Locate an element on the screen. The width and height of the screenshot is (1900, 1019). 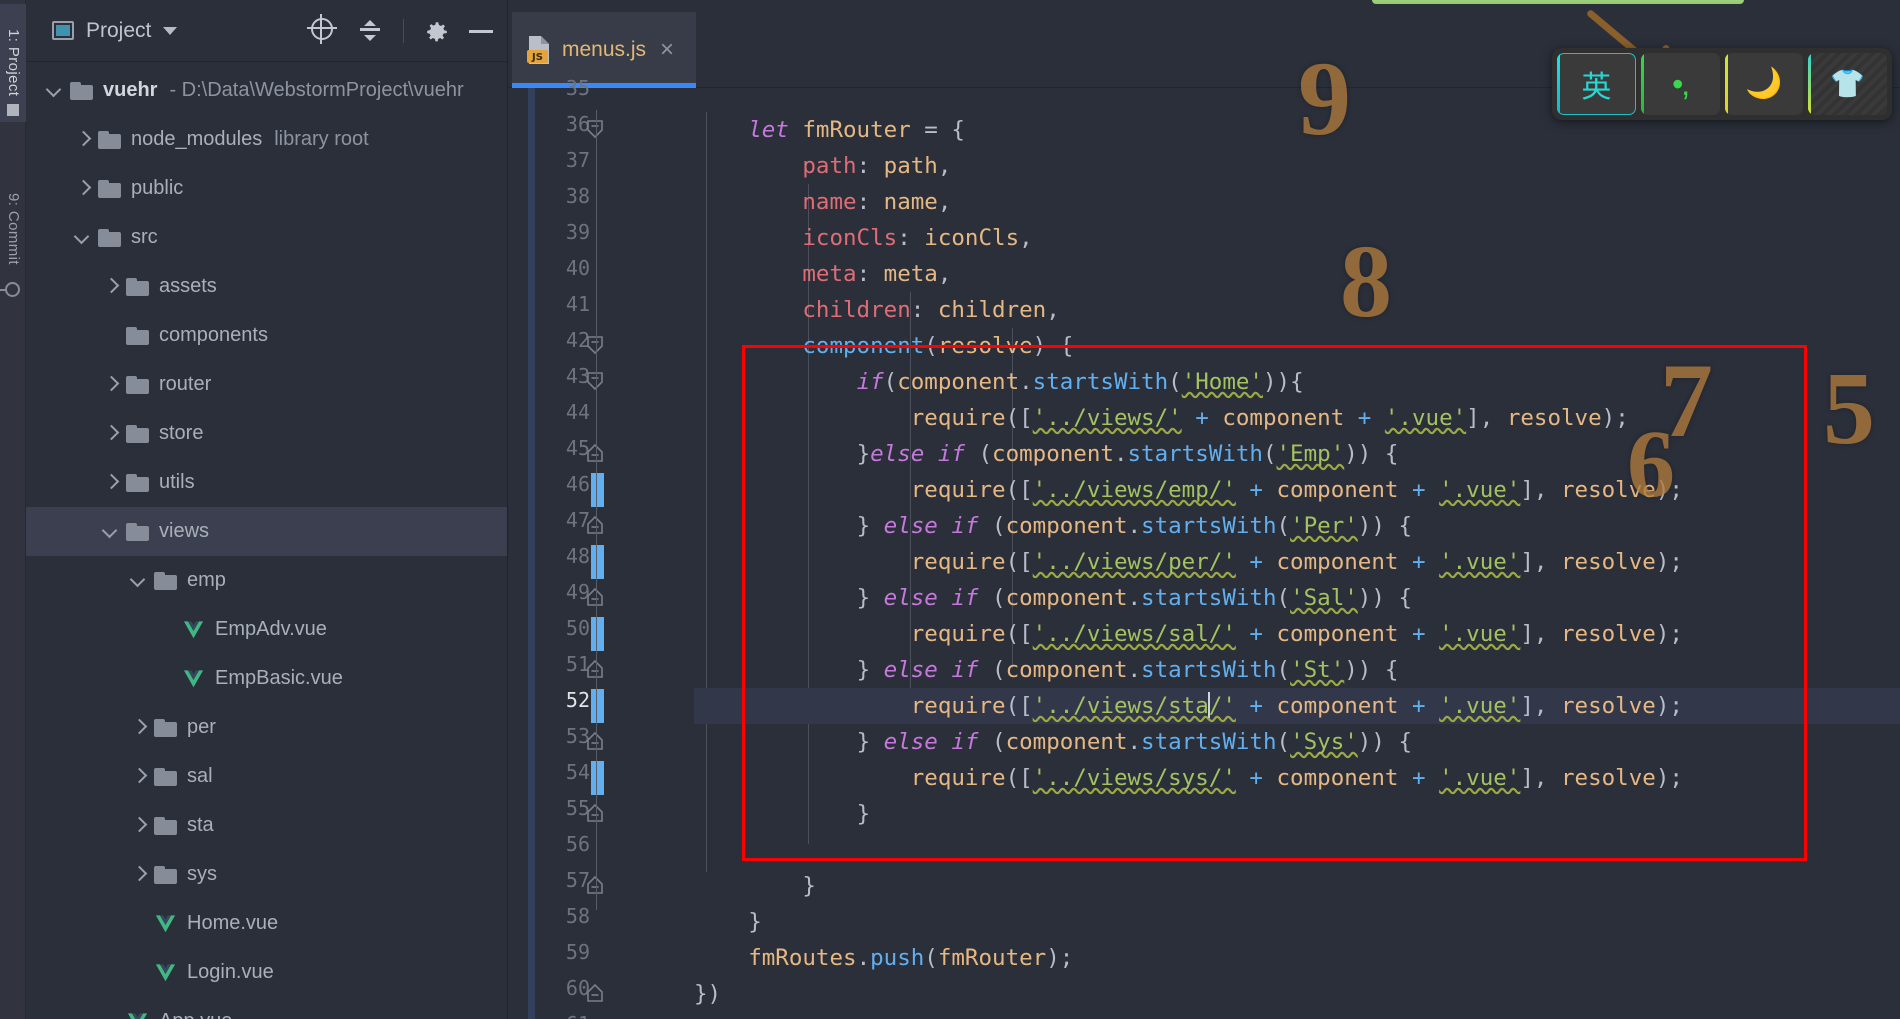
tree-item-sys: sys is located at coordinates (266, 874).